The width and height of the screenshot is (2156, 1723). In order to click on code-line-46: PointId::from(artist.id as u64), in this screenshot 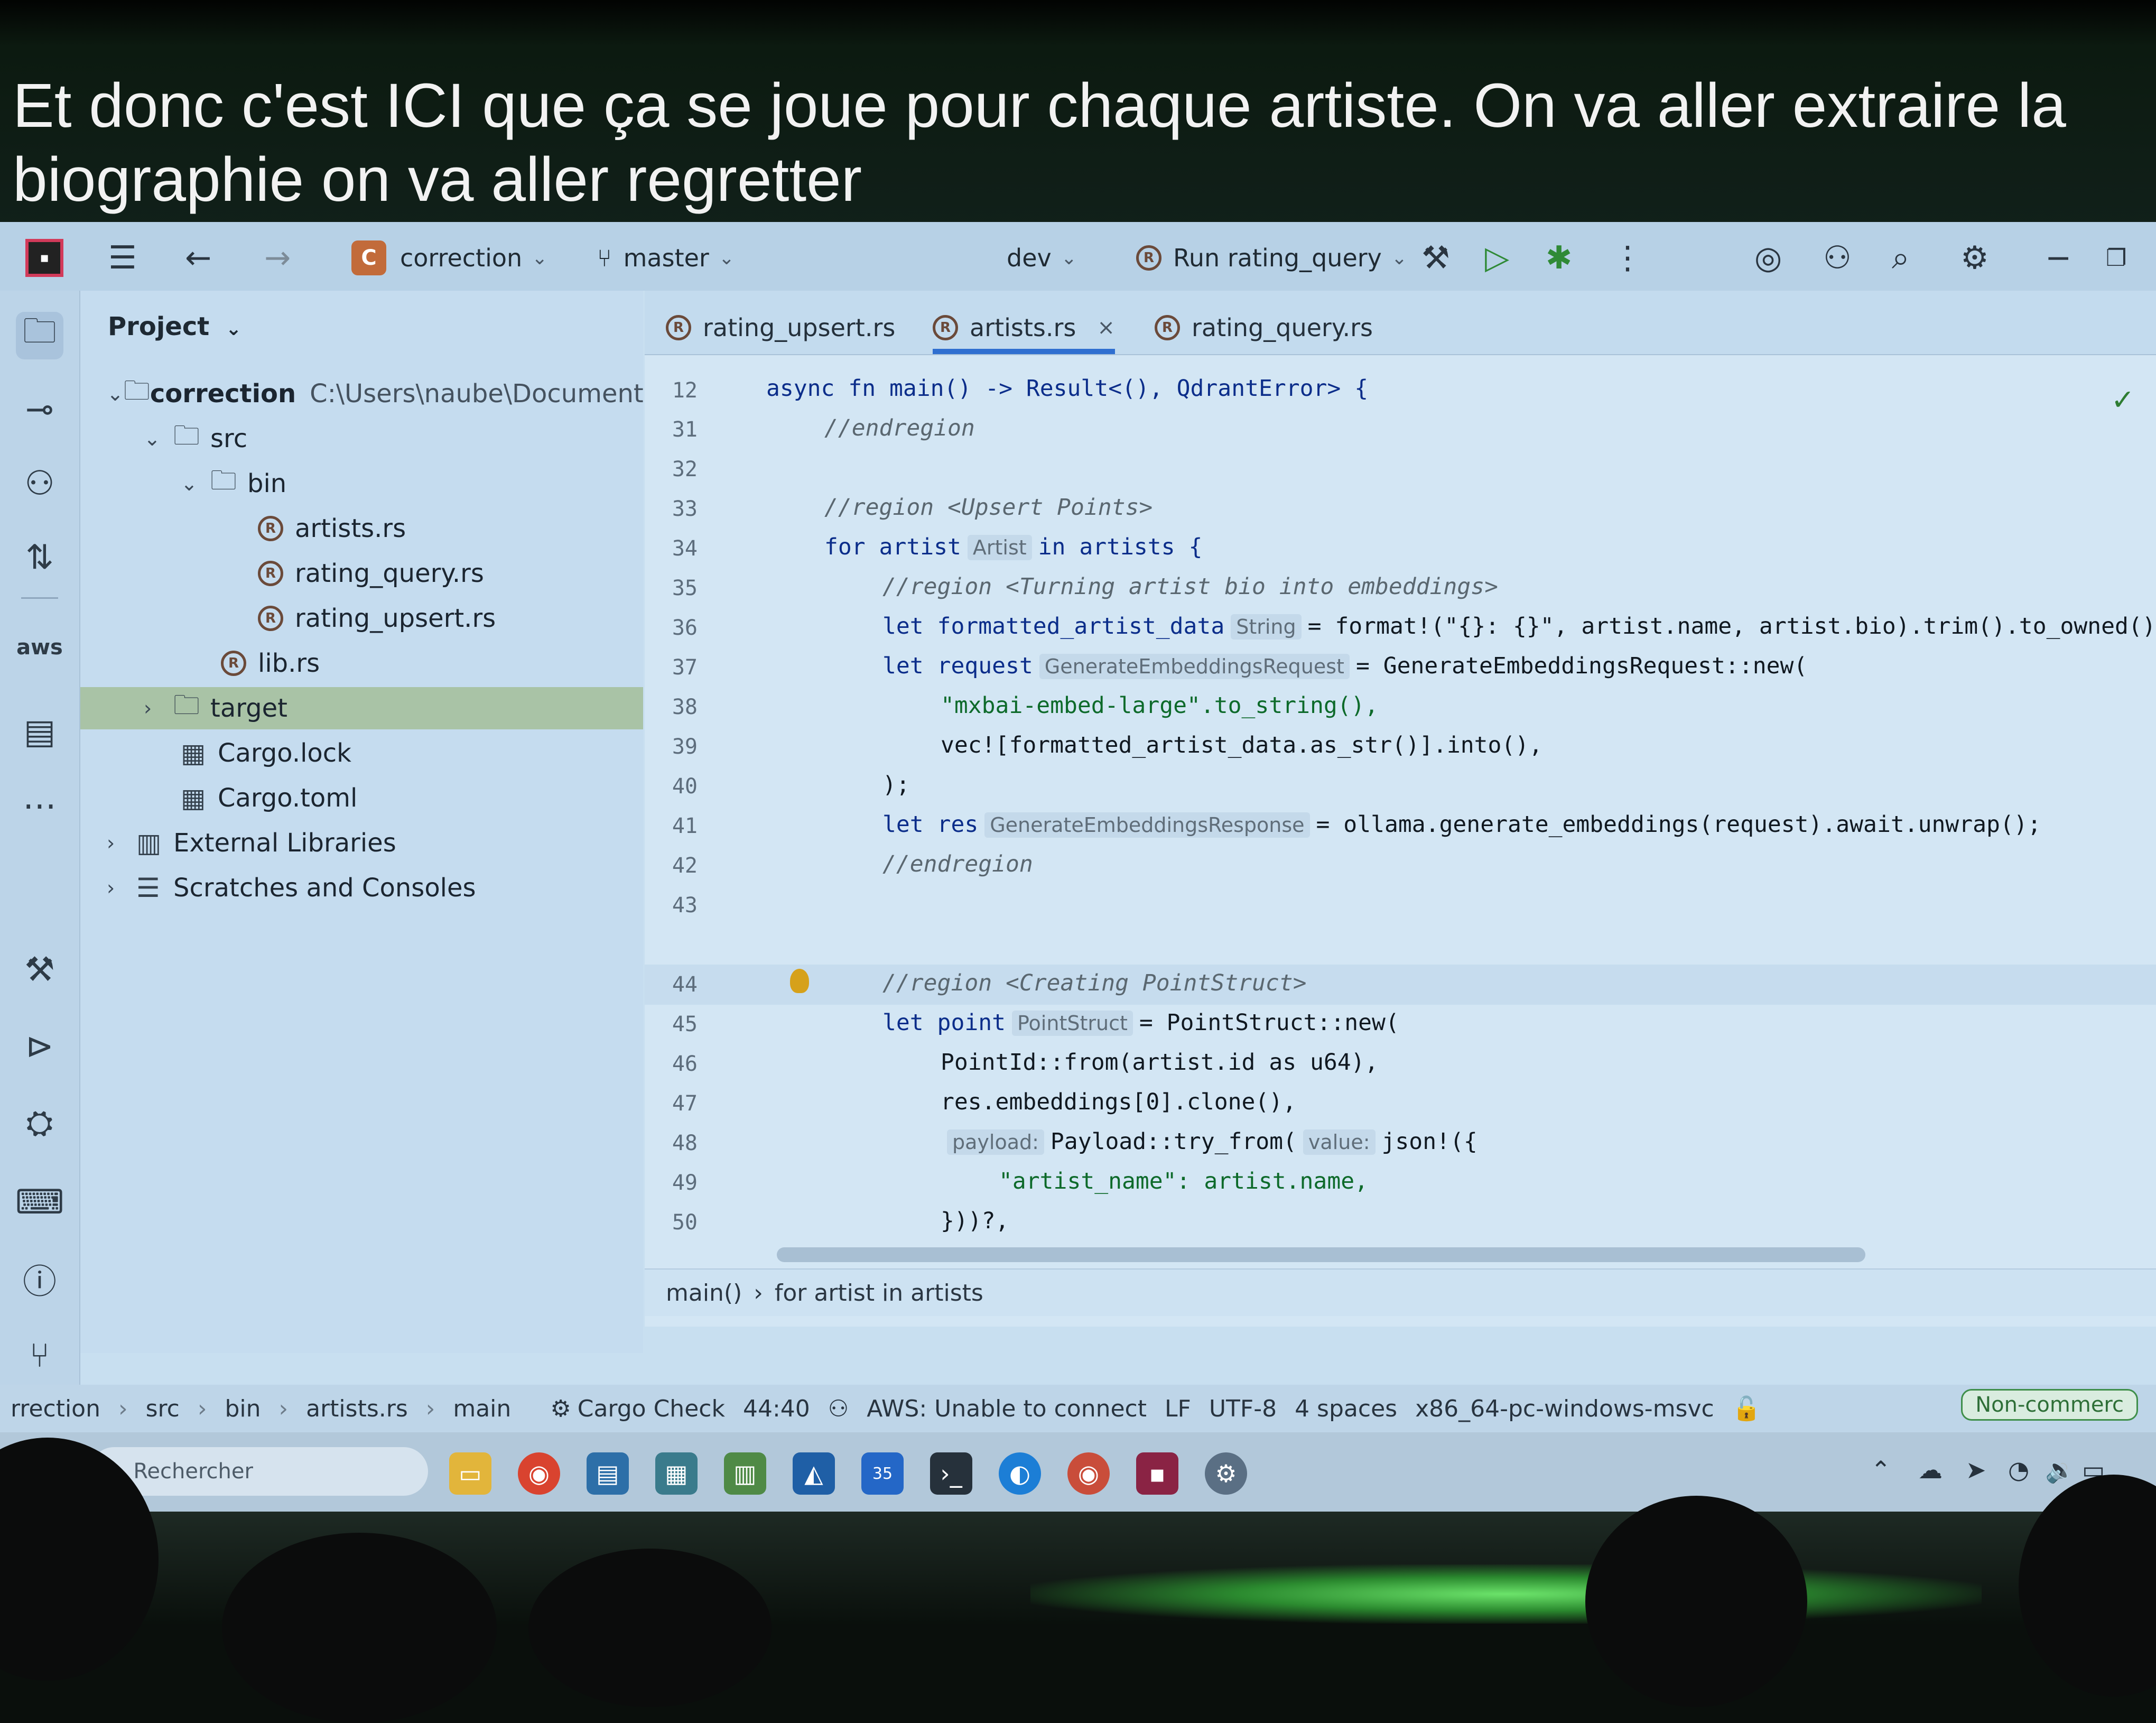, I will do `click(1159, 1062)`.